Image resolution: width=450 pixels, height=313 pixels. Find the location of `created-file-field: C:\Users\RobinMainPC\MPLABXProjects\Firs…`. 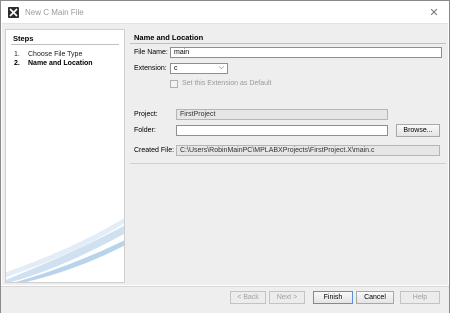

created-file-field: C:\Users\RobinMainPC\MPLABXProjects\Firs… is located at coordinates (308, 150).